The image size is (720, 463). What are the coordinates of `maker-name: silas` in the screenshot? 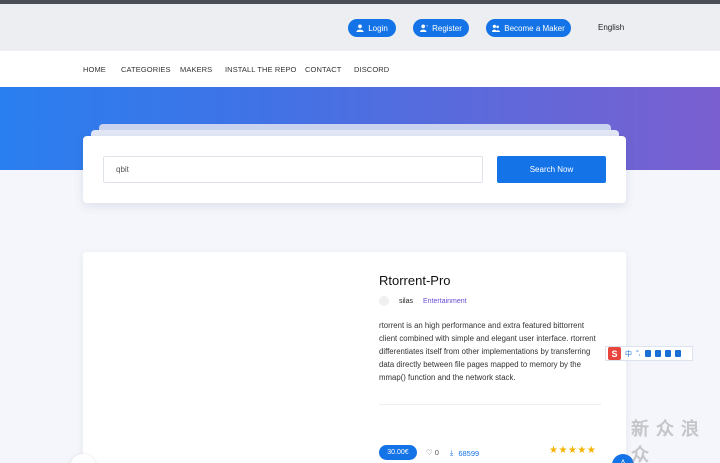 It's located at (406, 301).